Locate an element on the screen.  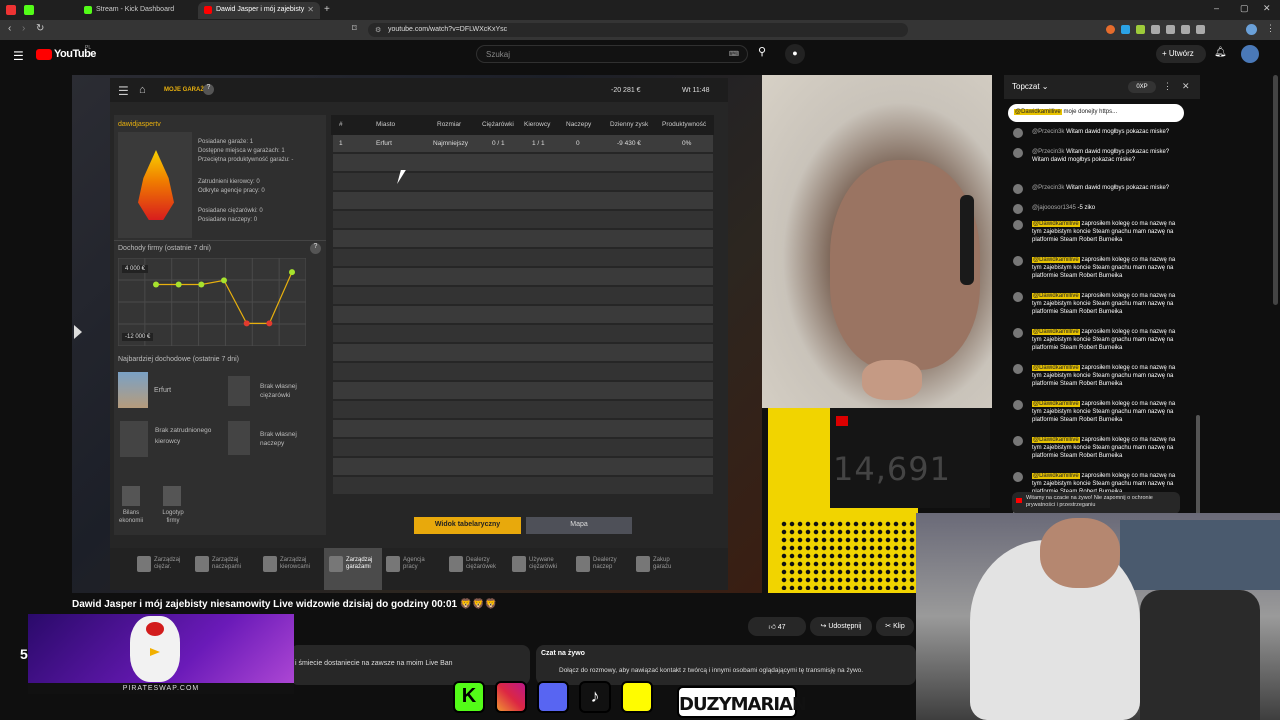
youtube-logo-icon is located at coordinates (44, 54).